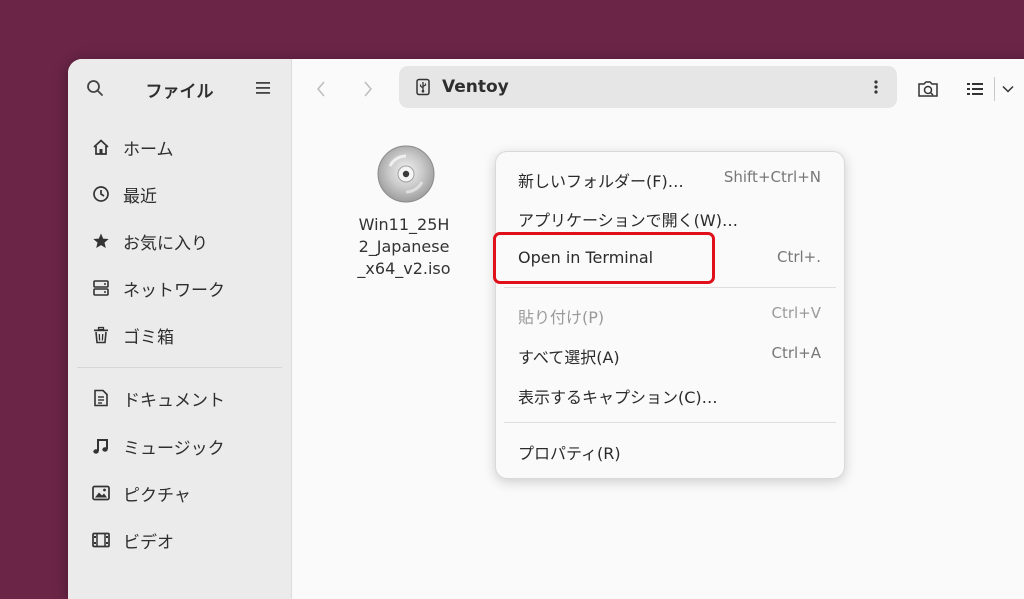  I want to click on menu-item-paste: 貼り付け(P) Ctrl+V, so click(670, 315).